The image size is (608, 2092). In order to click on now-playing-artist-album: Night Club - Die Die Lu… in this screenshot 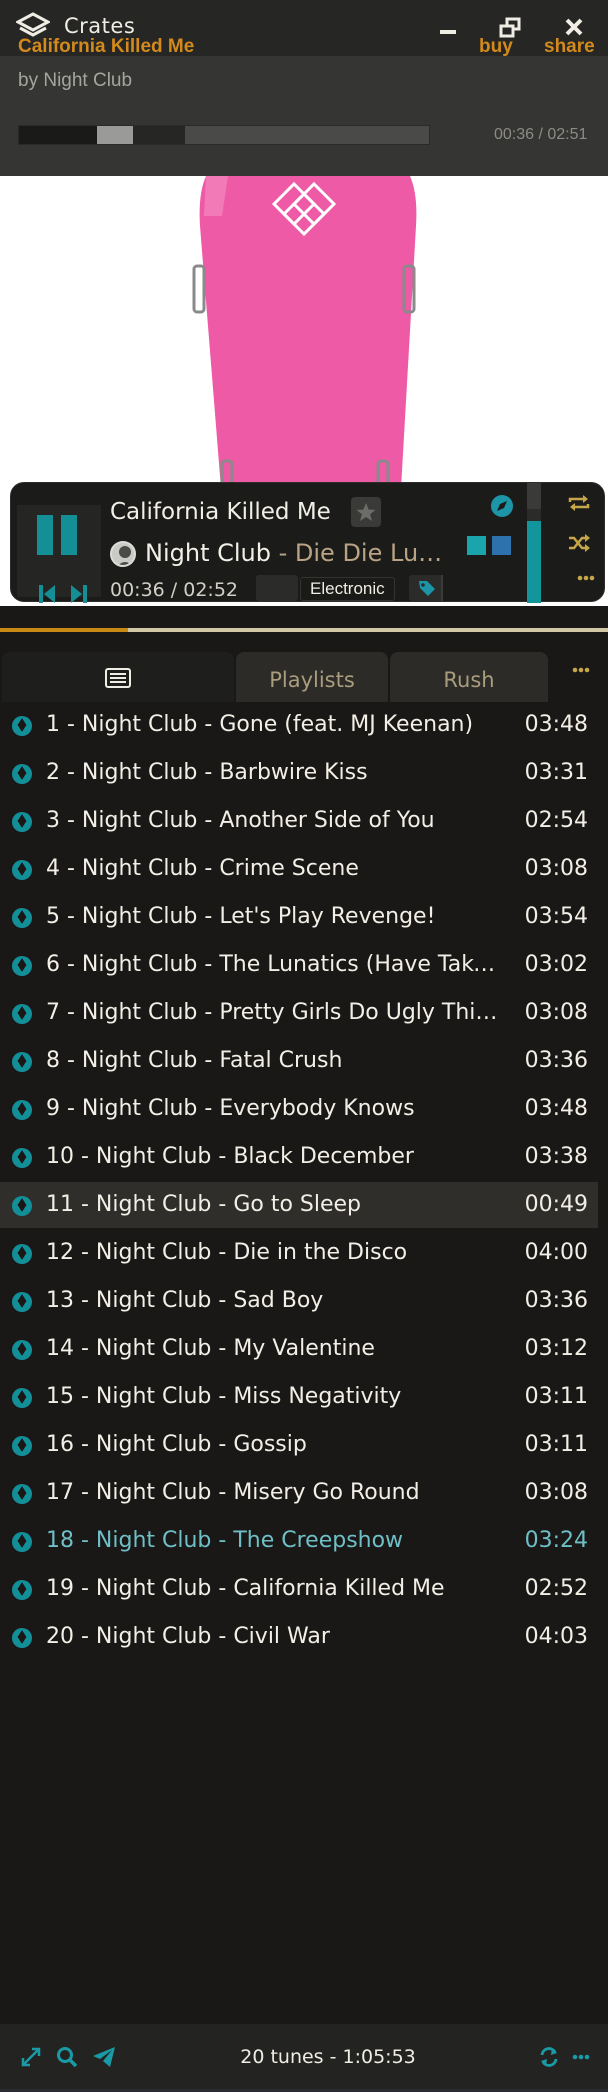, I will do `click(295, 553)`.